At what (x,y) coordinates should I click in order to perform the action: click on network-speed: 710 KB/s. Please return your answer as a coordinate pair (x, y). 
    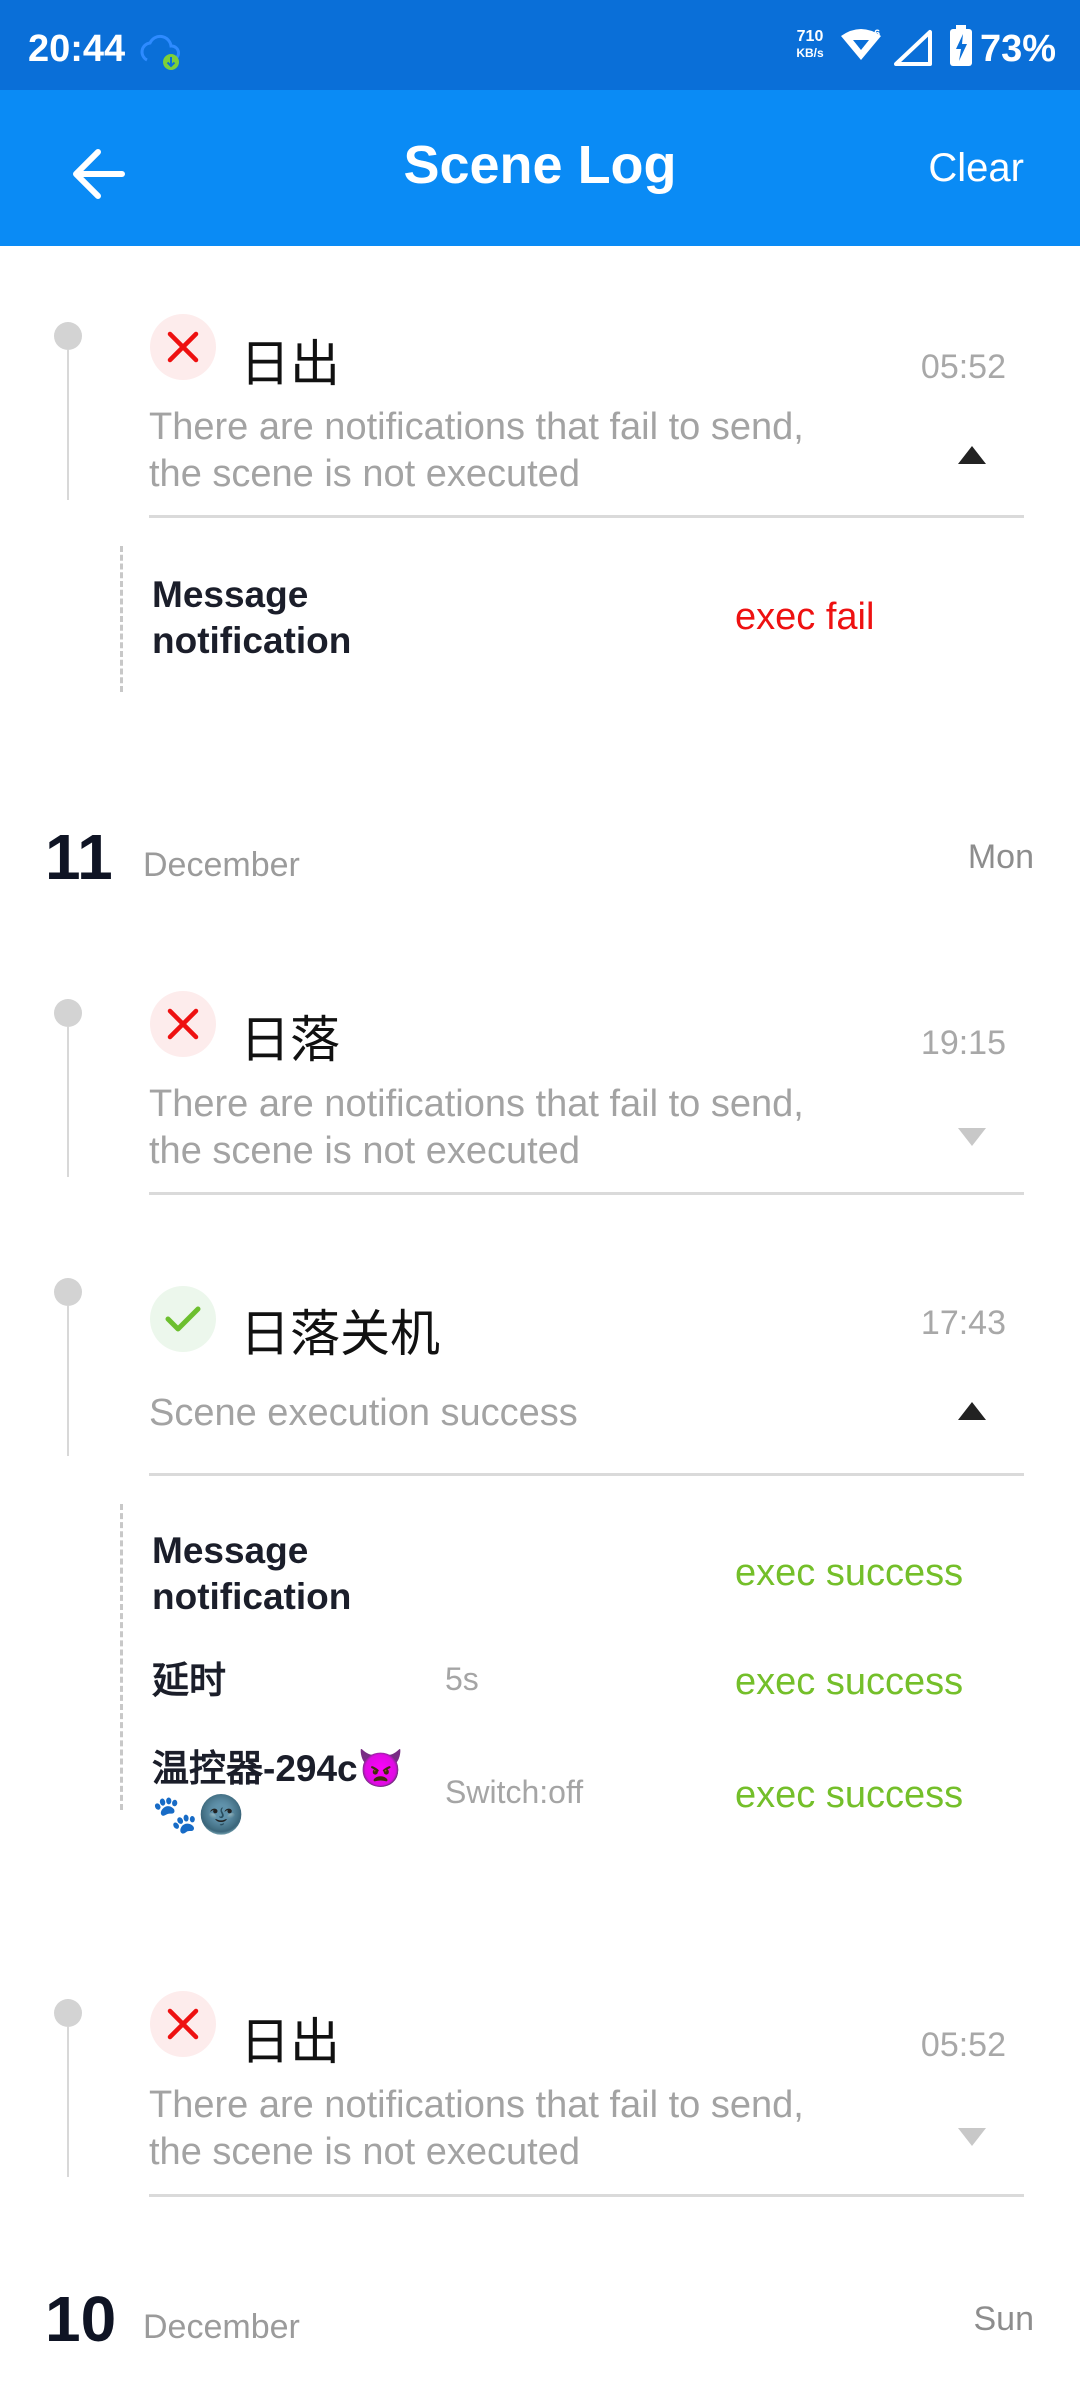
    Looking at the image, I should click on (810, 44).